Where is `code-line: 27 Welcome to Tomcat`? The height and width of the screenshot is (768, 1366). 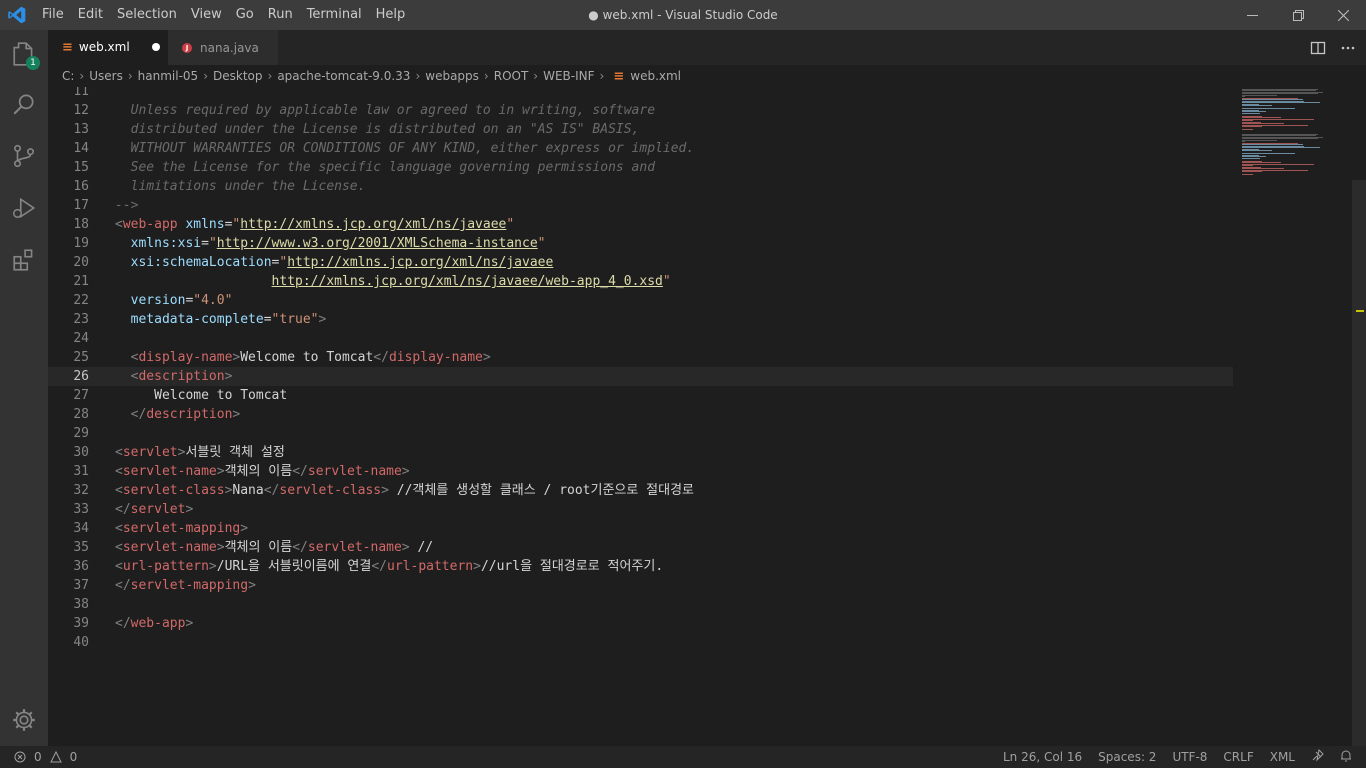 code-line: 27 Welcome to Tomcat is located at coordinates (640, 395).